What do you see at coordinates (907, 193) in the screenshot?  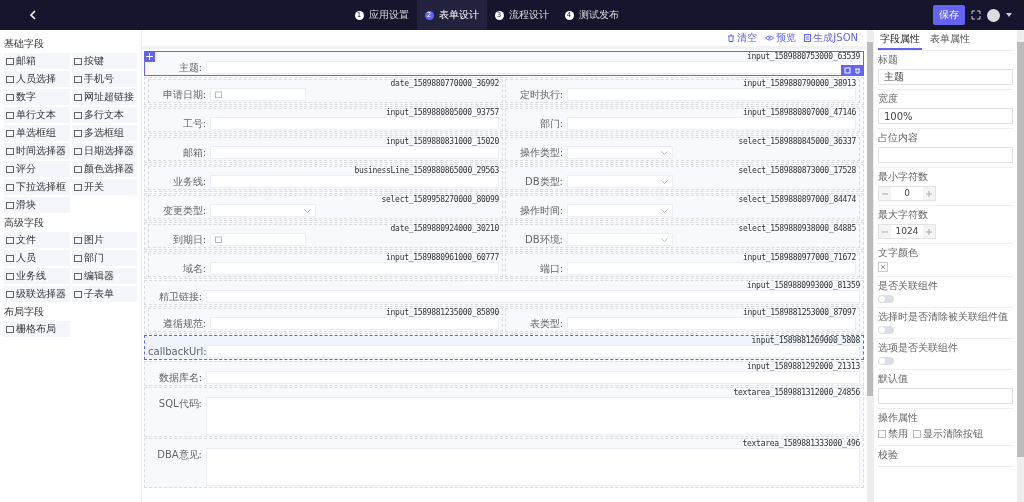 I see `number-stepper: 0` at bounding box center [907, 193].